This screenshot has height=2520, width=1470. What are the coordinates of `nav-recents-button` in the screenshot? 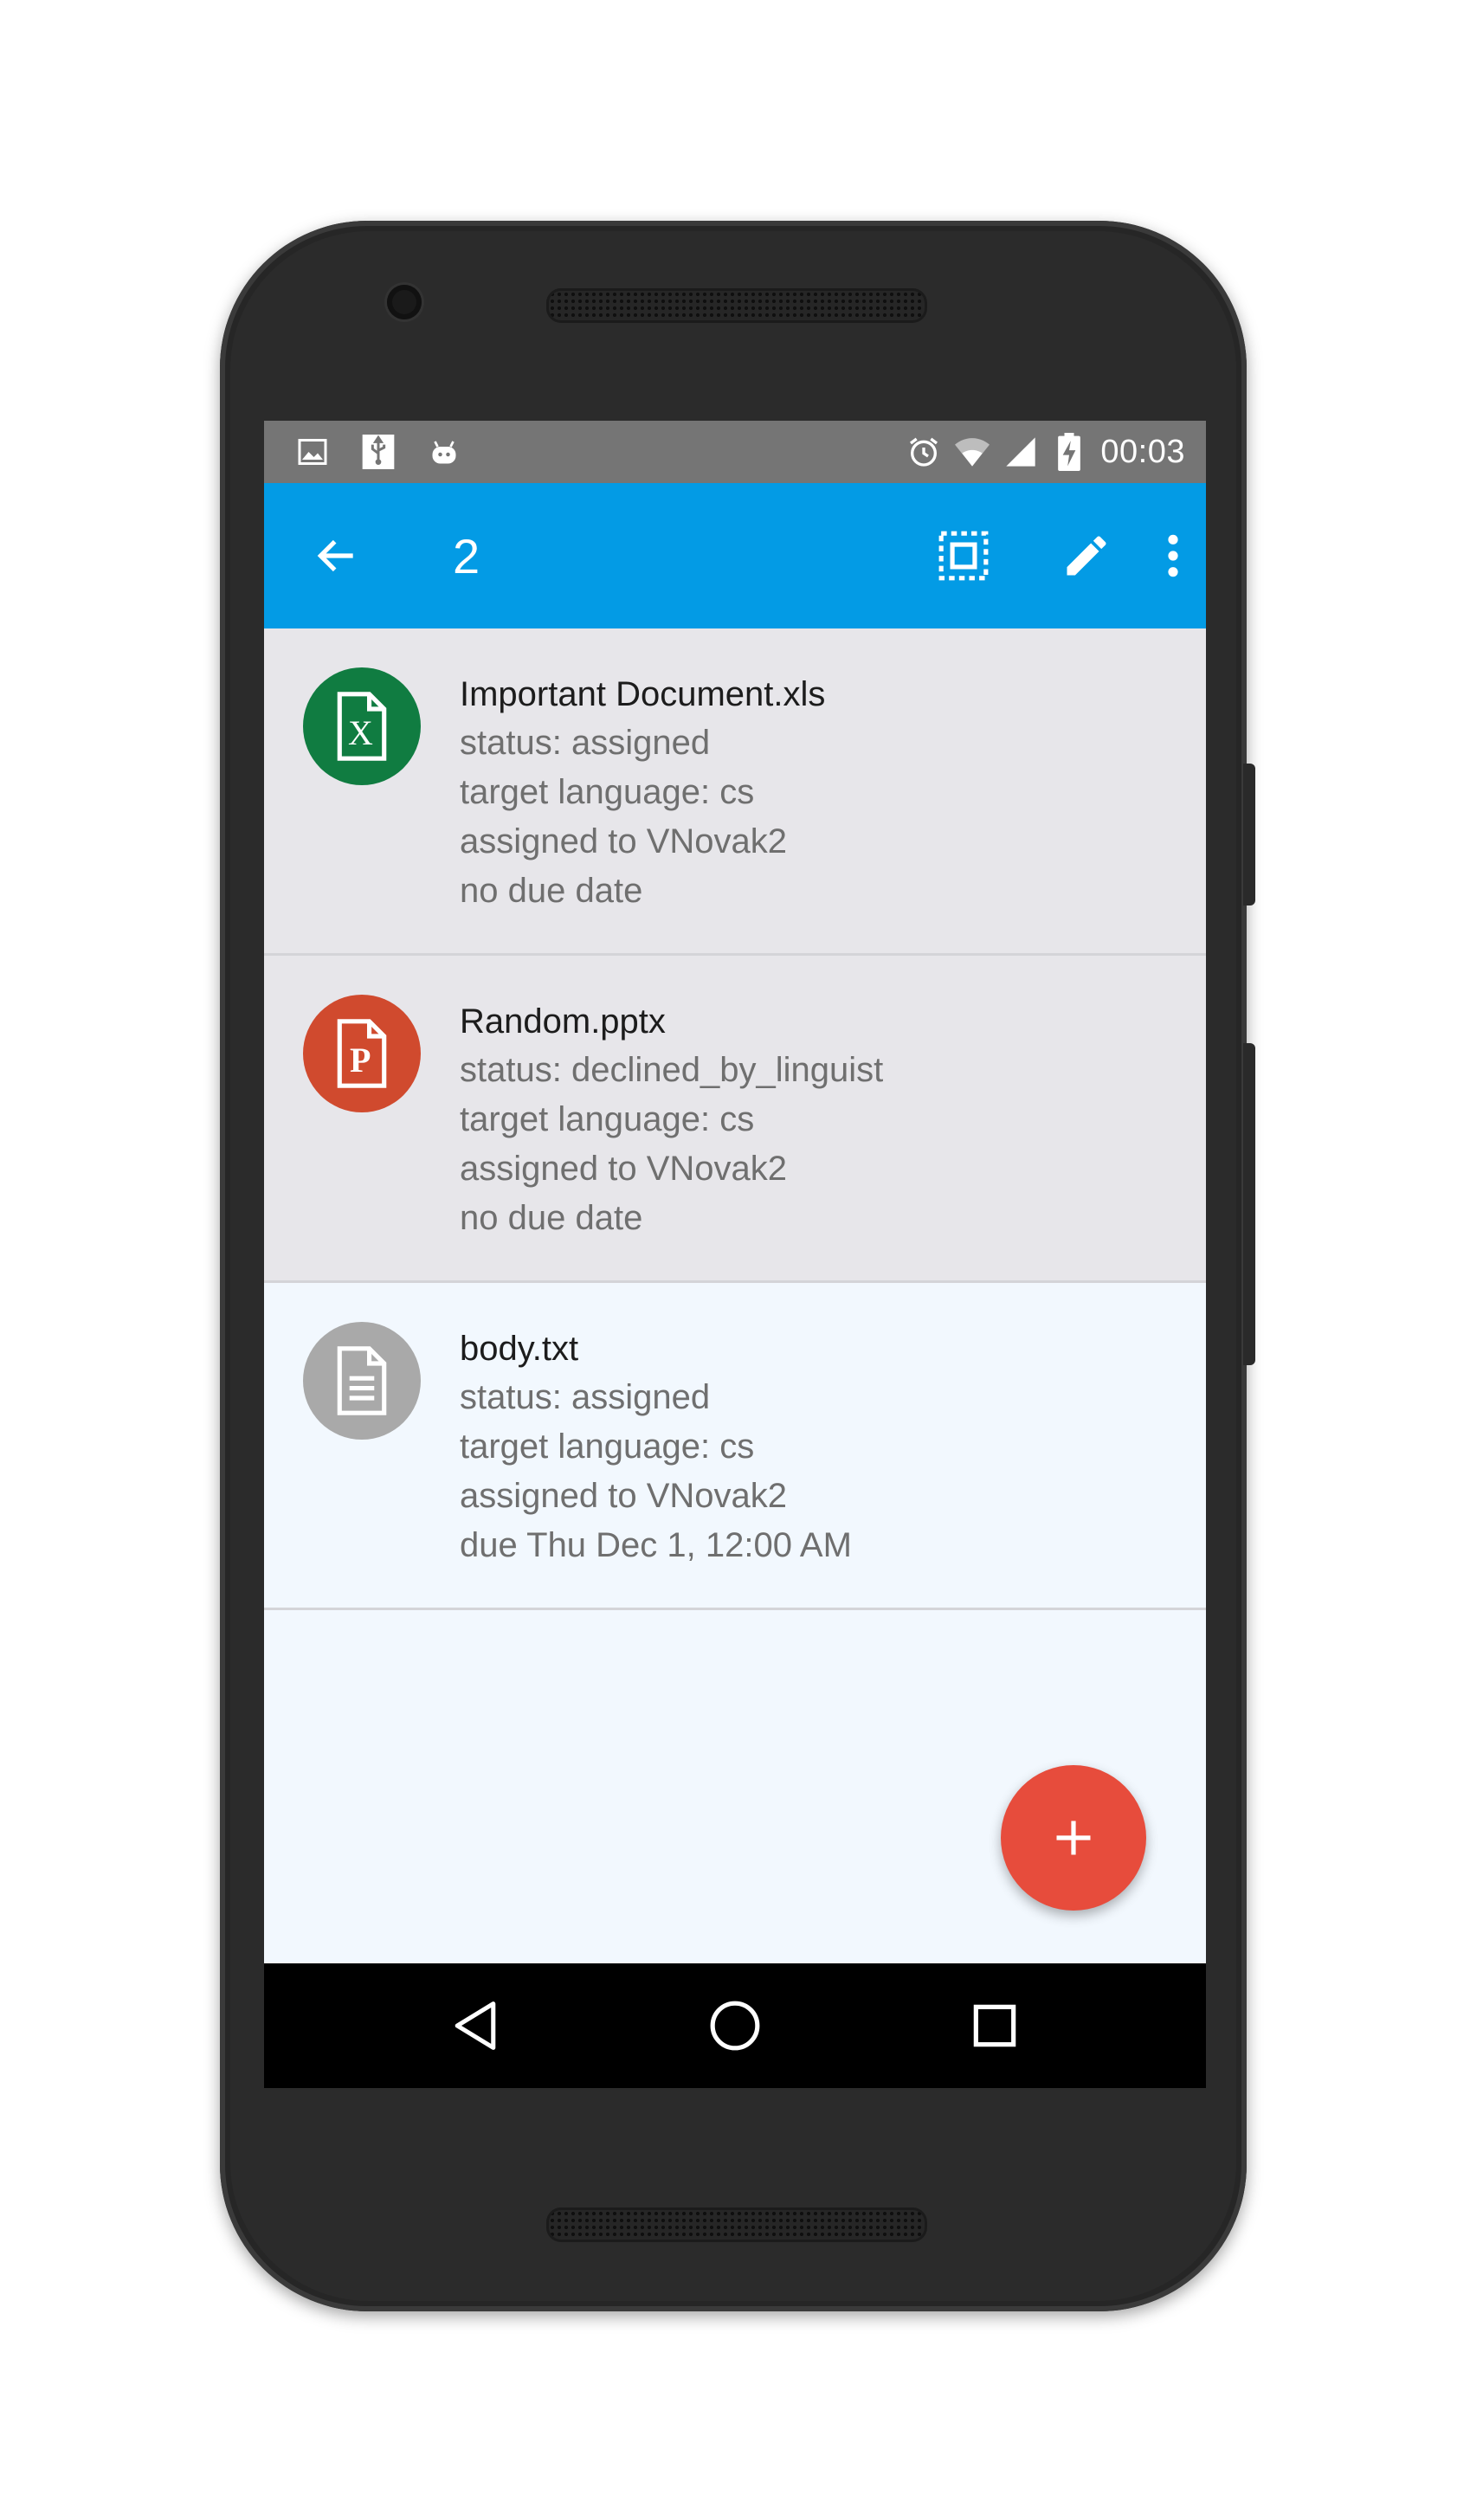 It's located at (995, 2025).